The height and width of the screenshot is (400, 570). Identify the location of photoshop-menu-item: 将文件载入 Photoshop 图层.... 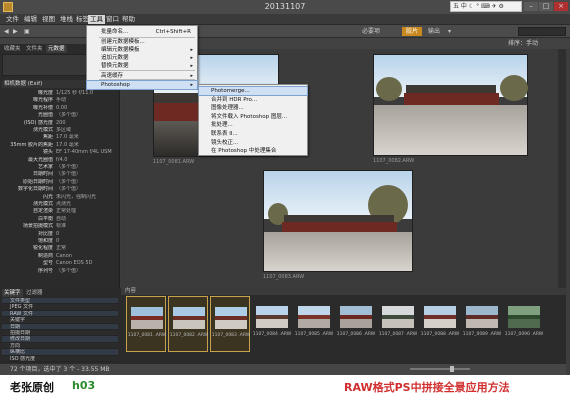
(253, 117).